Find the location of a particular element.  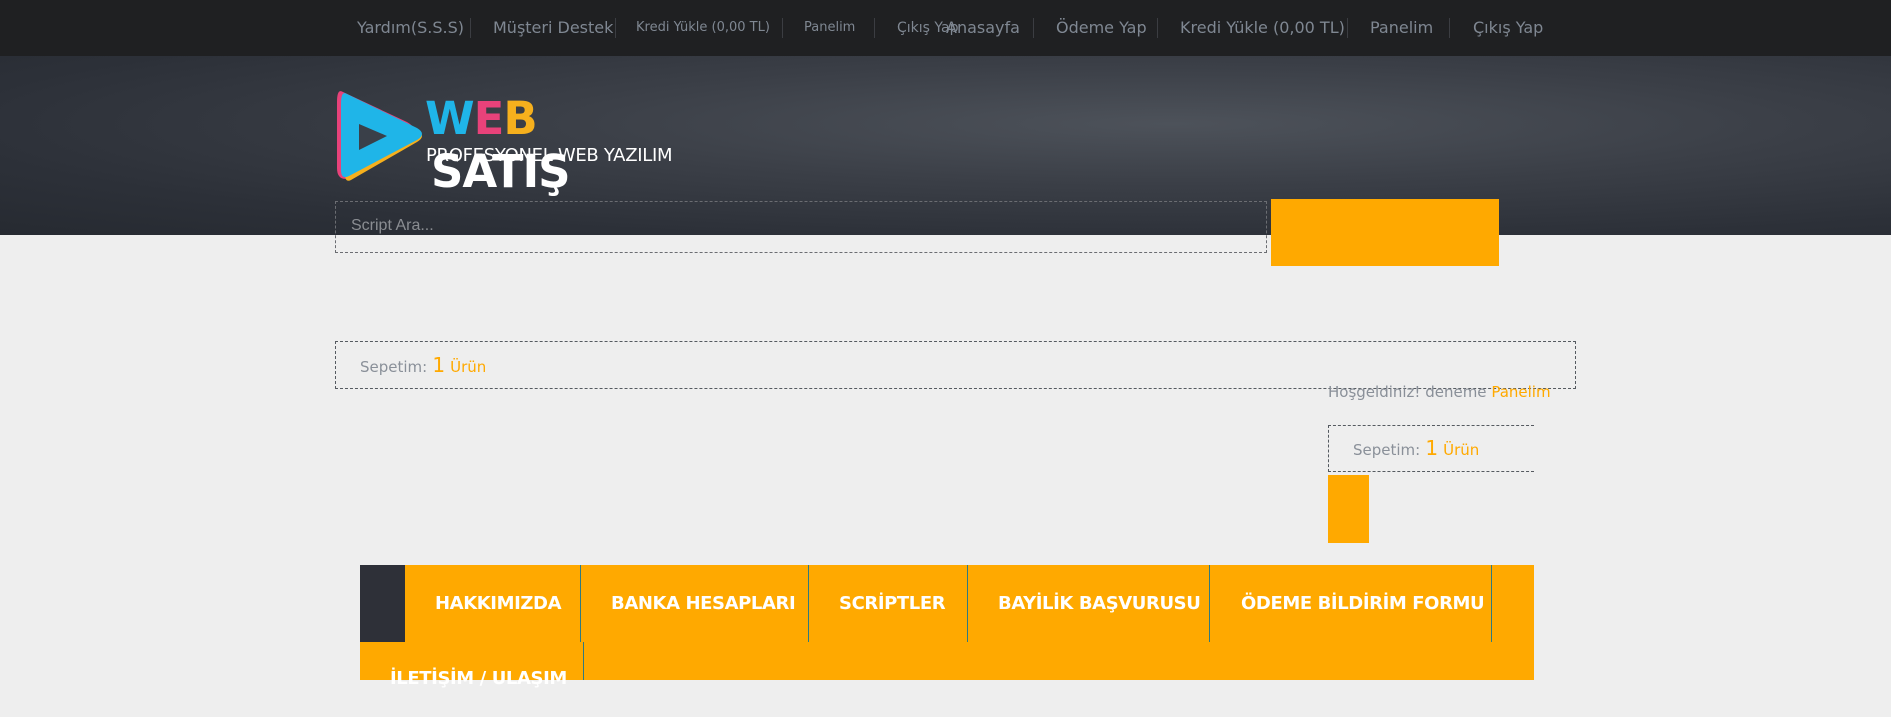

topbar-link-load-credit: Kredi Yükle (0,00 TL) is located at coordinates (703, 28).